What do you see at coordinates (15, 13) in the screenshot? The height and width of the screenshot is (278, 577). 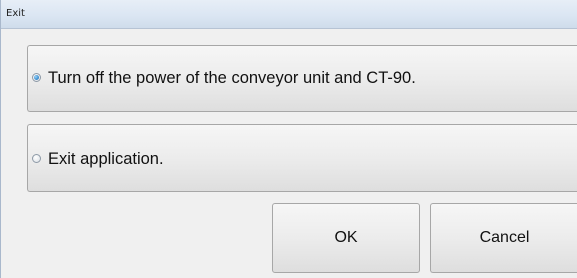 I see `window-title: Exit` at bounding box center [15, 13].